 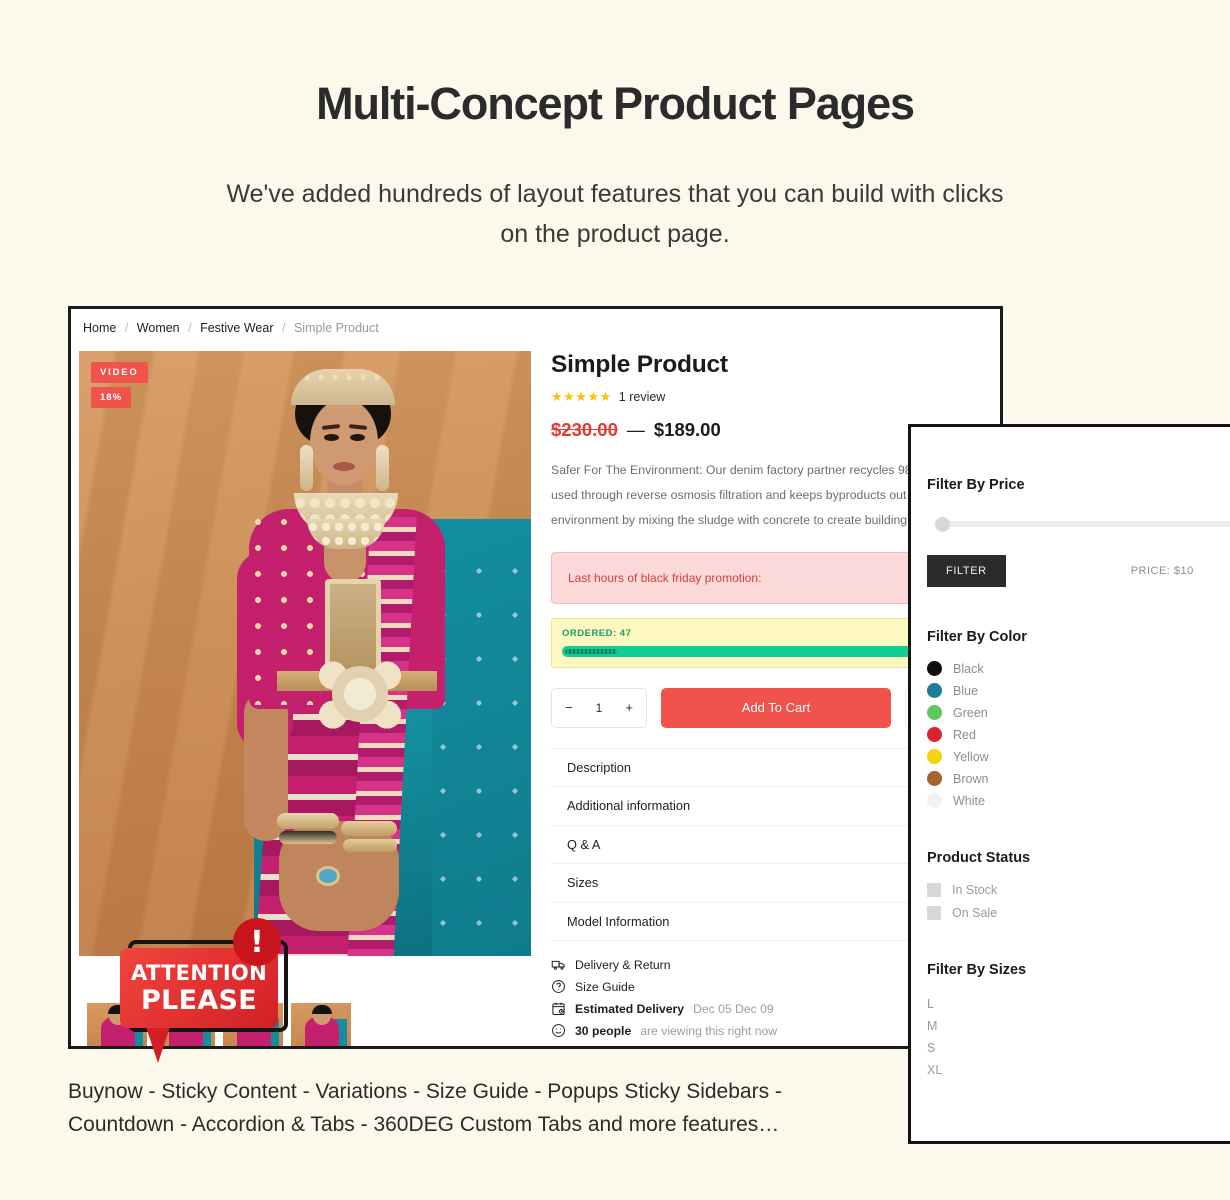 I want to click on size-option-s: S, so click(x=1078, y=1049).